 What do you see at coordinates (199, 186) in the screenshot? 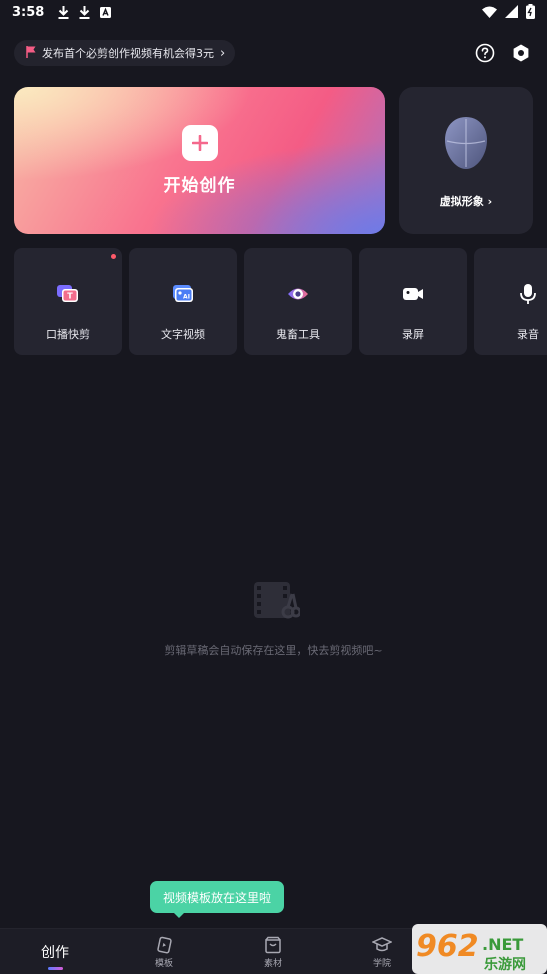
I see `start-create-label: 开始创作` at bounding box center [199, 186].